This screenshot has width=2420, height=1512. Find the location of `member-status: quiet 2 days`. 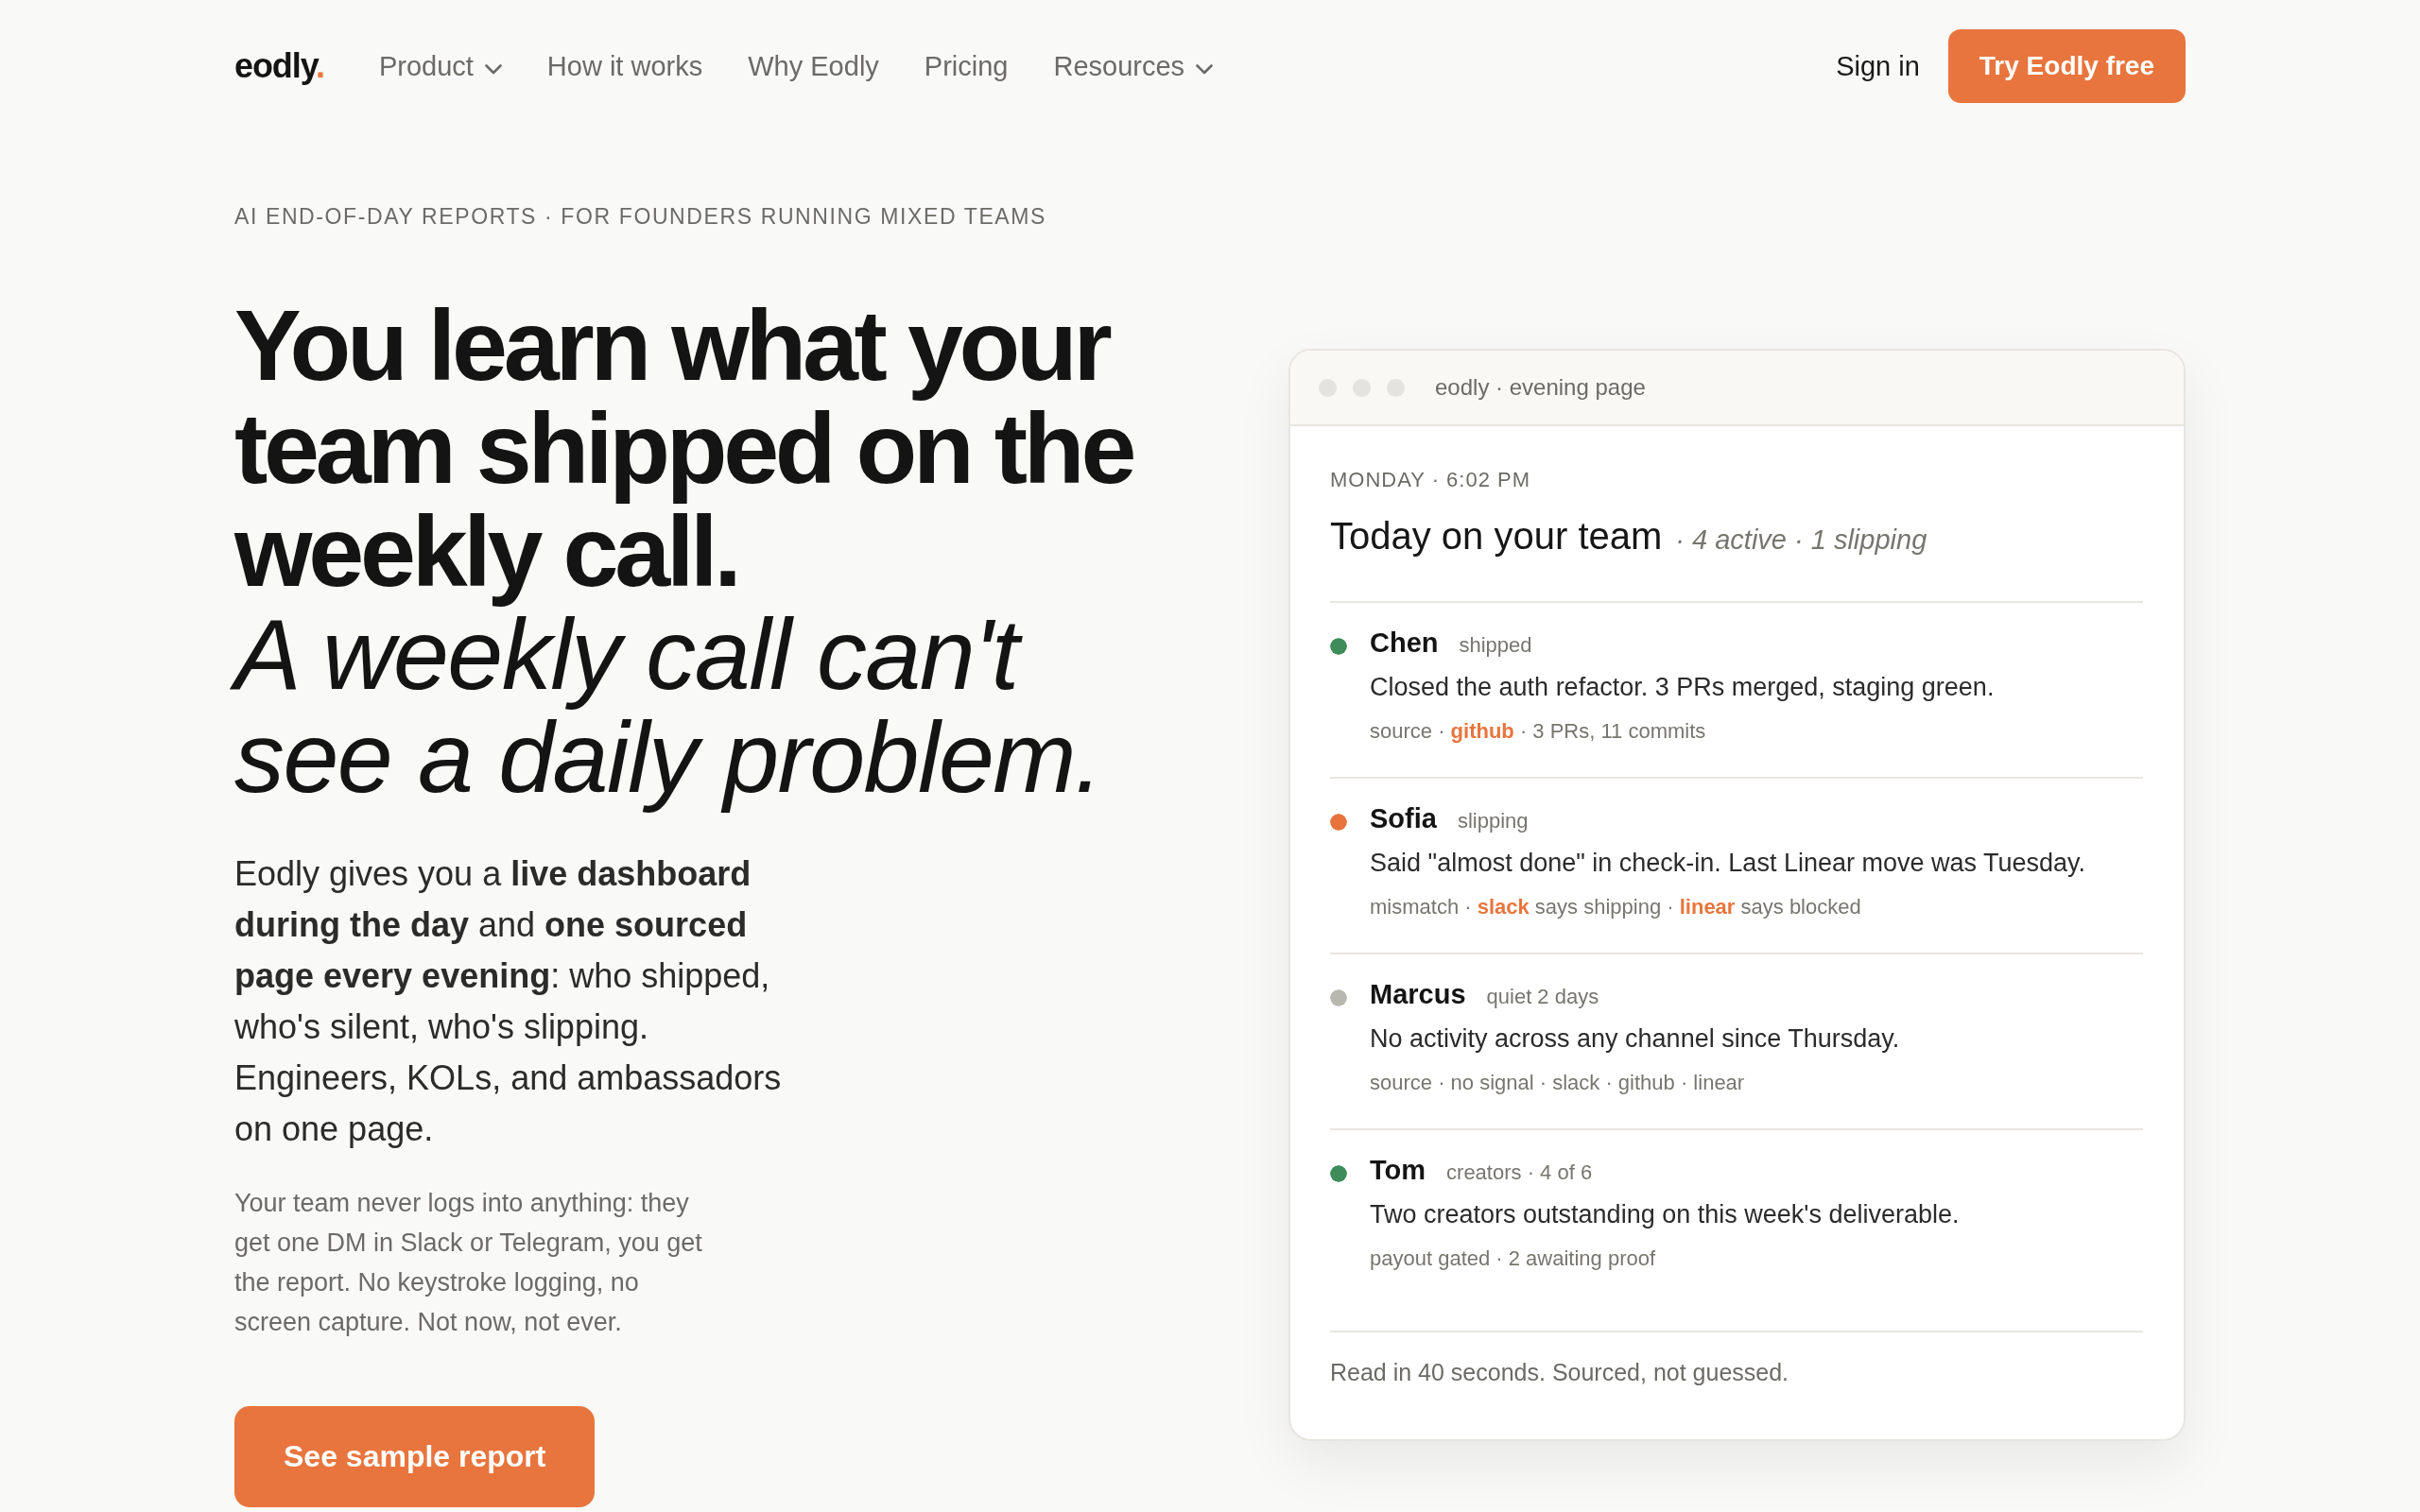

member-status: quiet 2 days is located at coordinates (1542, 997).